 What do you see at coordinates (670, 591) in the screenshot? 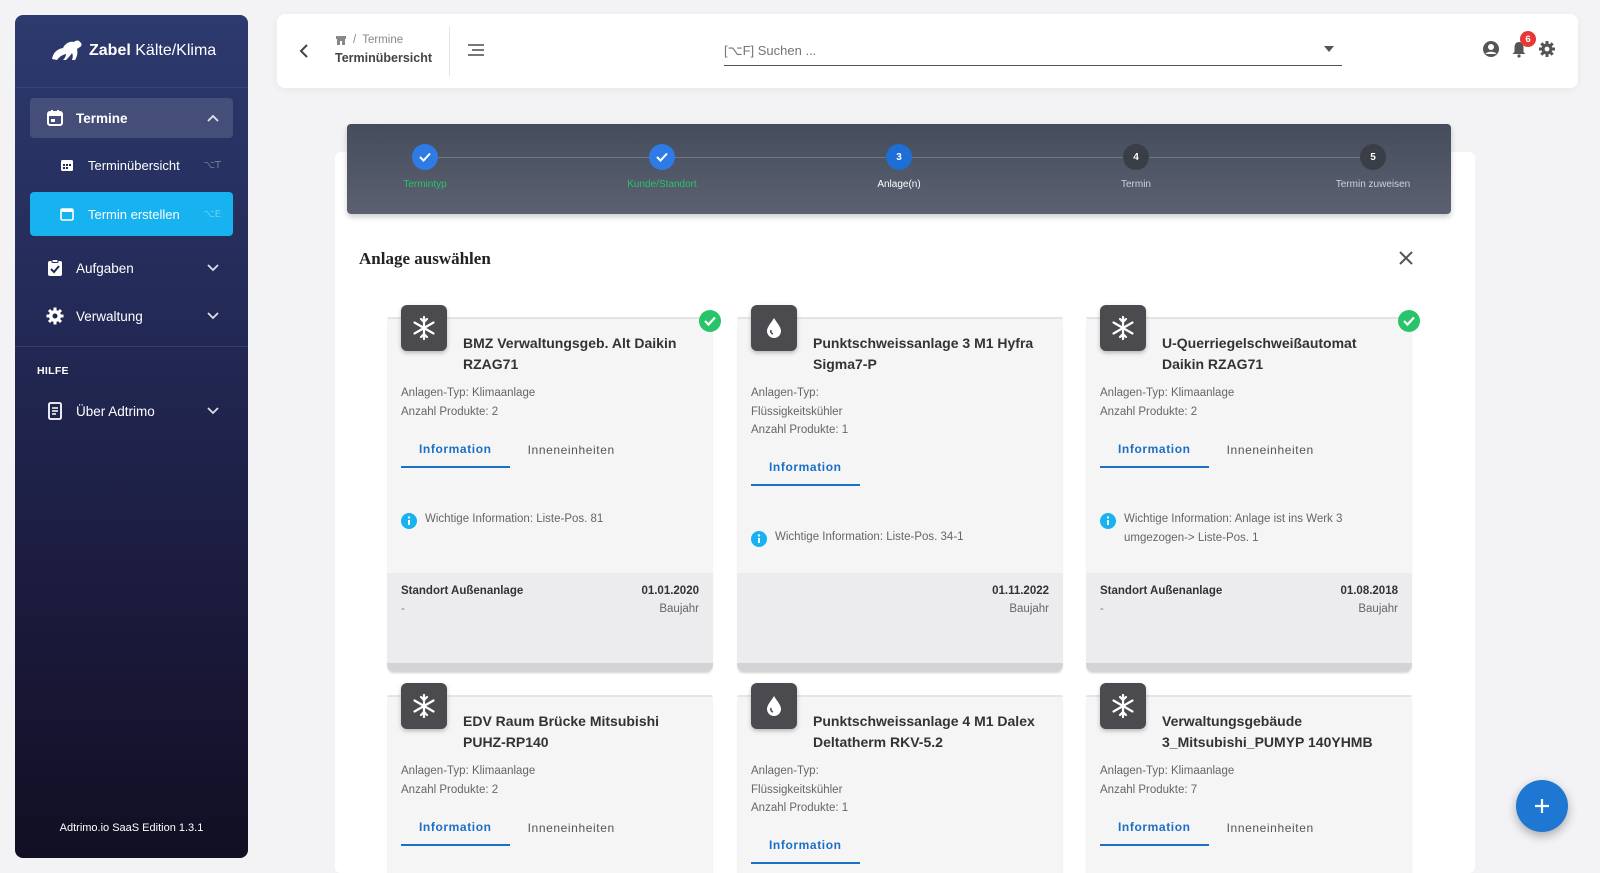
I see `plant-year: 01.01.2020` at bounding box center [670, 591].